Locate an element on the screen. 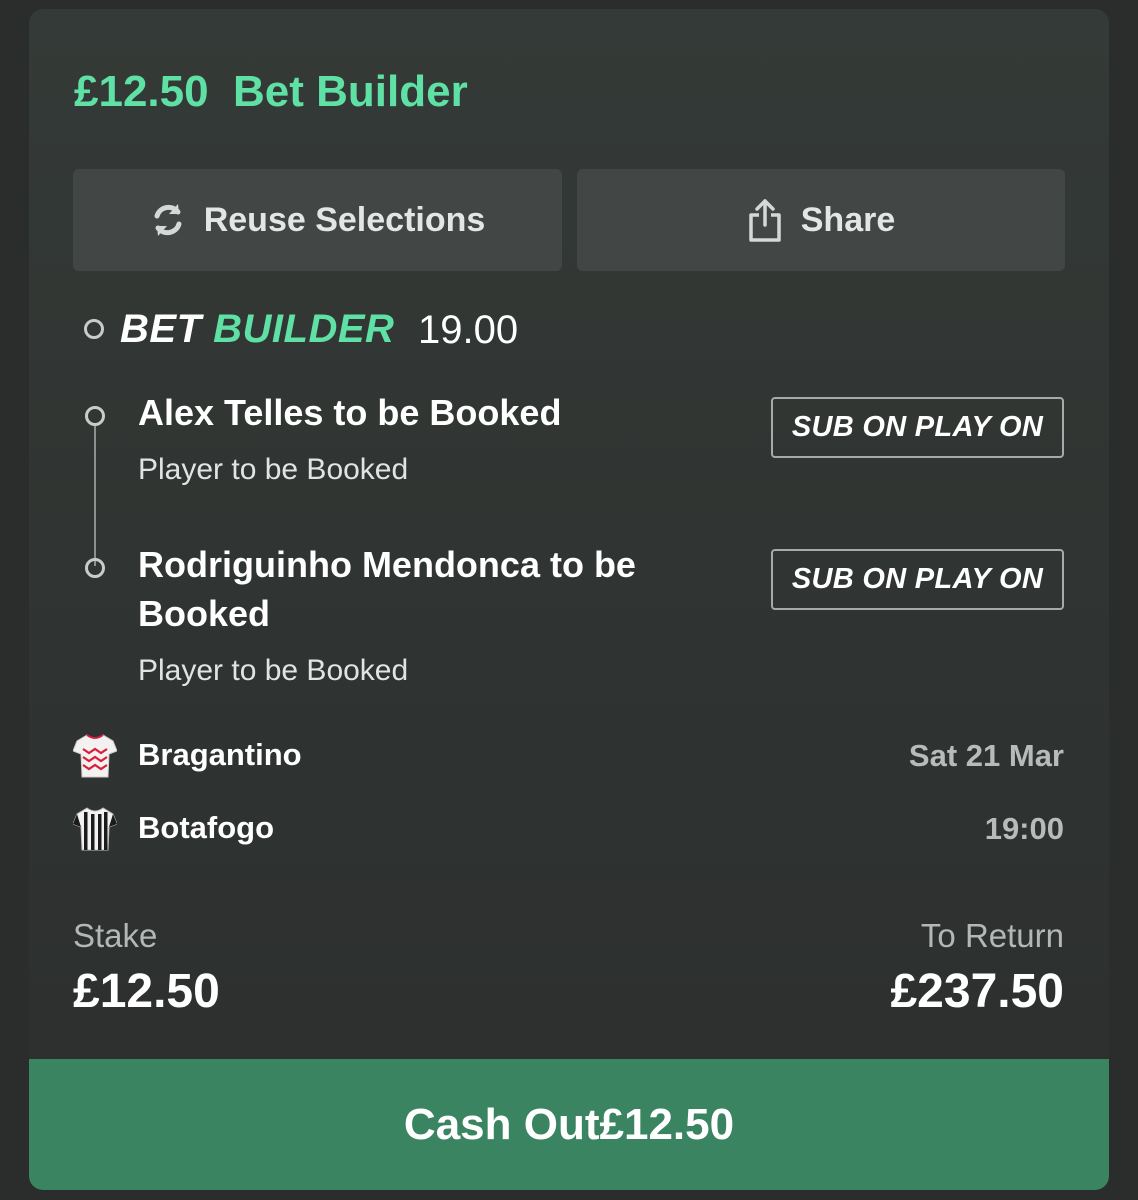  bet-builder-odds: 19.00 is located at coordinates (468, 330).